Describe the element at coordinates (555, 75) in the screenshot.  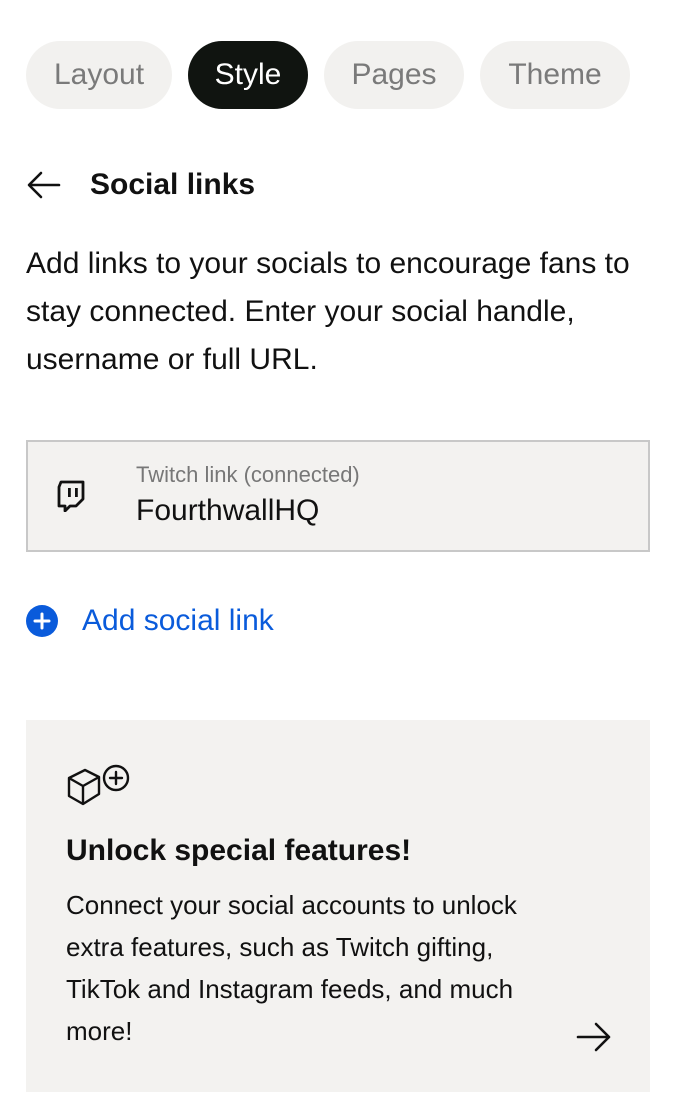
I see `tab-theme: Theme` at that location.